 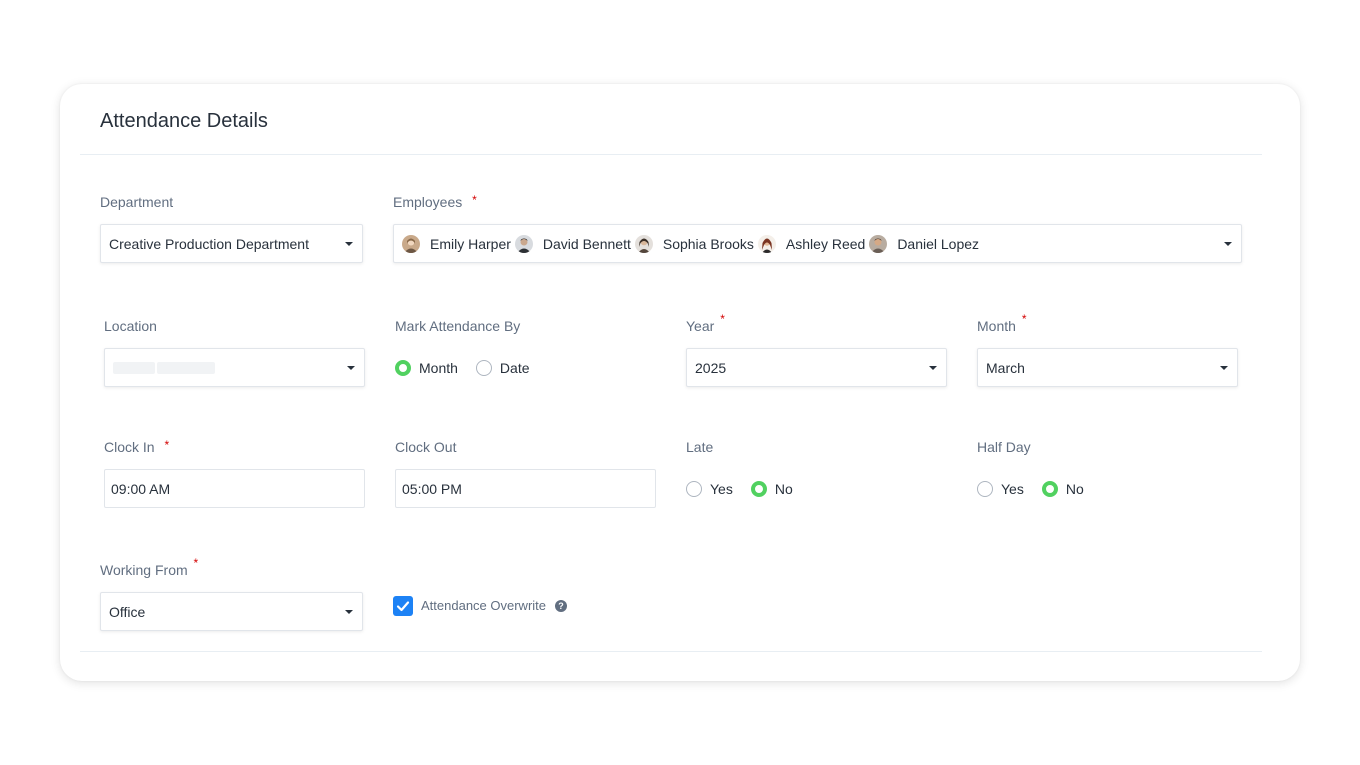 I want to click on radio-half-day-no-label: No, so click(x=1075, y=489).